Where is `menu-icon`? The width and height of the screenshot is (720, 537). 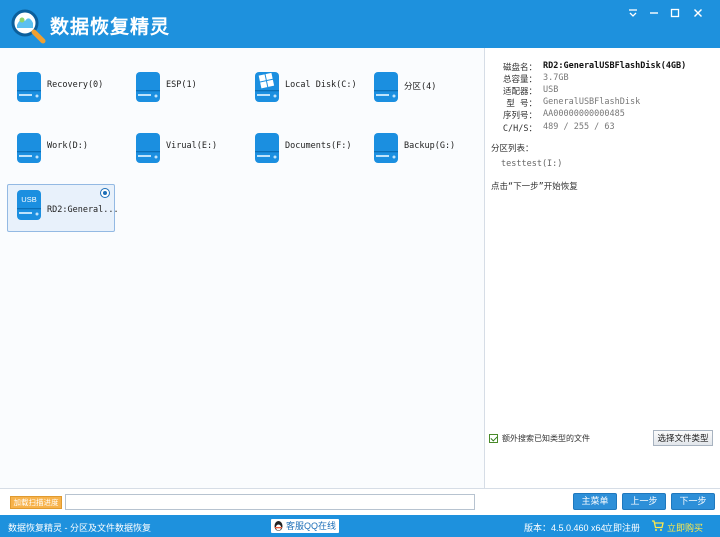
menu-icon is located at coordinates (633, 14).